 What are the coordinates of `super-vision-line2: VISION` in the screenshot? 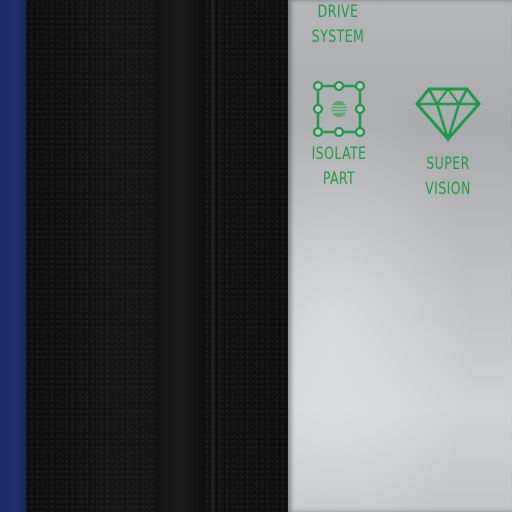 It's located at (448, 189).